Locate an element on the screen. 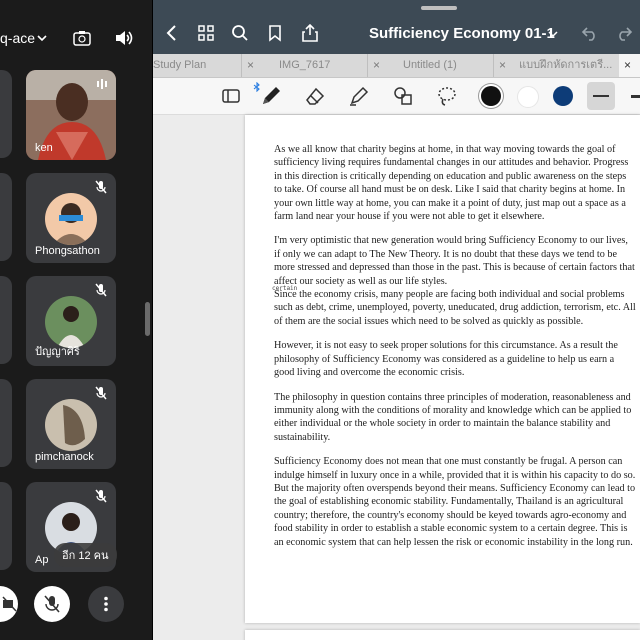  color-swatch-black is located at coordinates (491, 96).